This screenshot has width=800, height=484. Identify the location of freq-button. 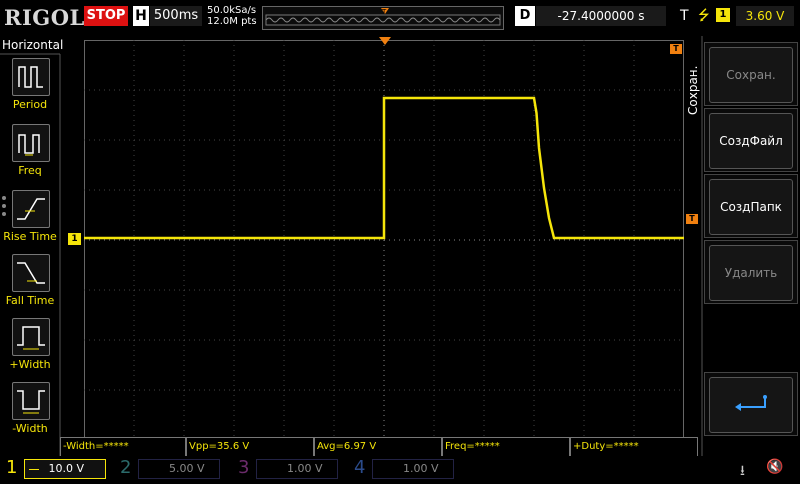
(31, 143).